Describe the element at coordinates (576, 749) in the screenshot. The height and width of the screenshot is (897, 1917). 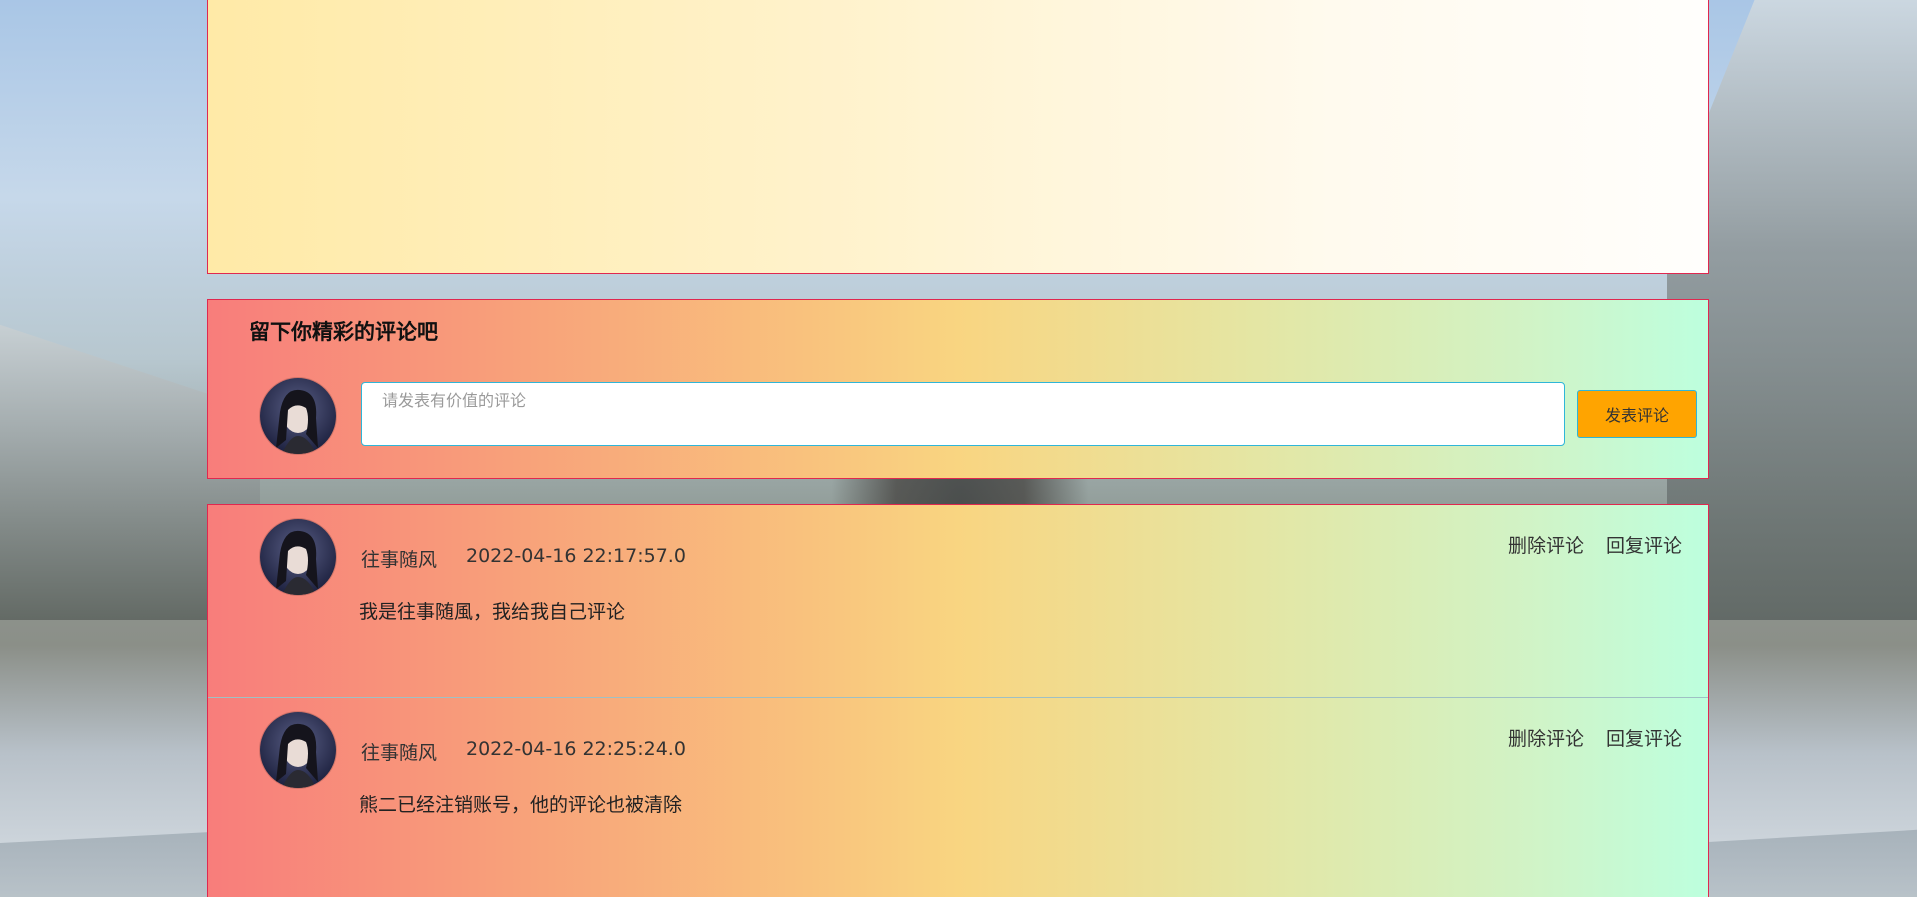
I see `comment-timestamp: 2022-04-16 22:25:24.0` at that location.